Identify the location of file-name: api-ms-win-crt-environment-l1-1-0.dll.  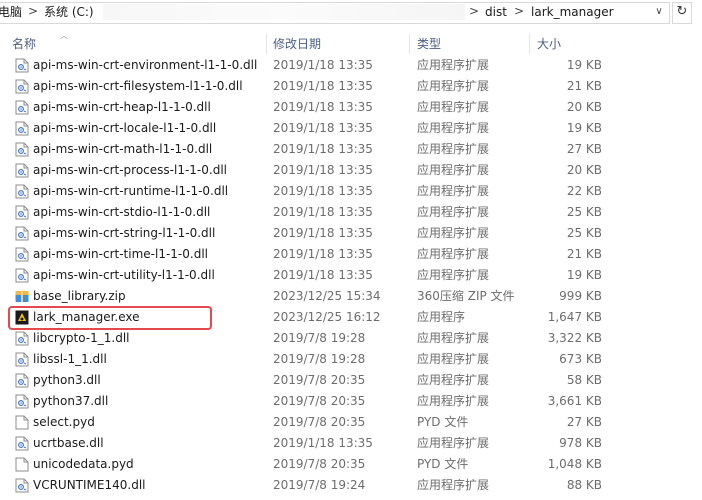
(145, 65).